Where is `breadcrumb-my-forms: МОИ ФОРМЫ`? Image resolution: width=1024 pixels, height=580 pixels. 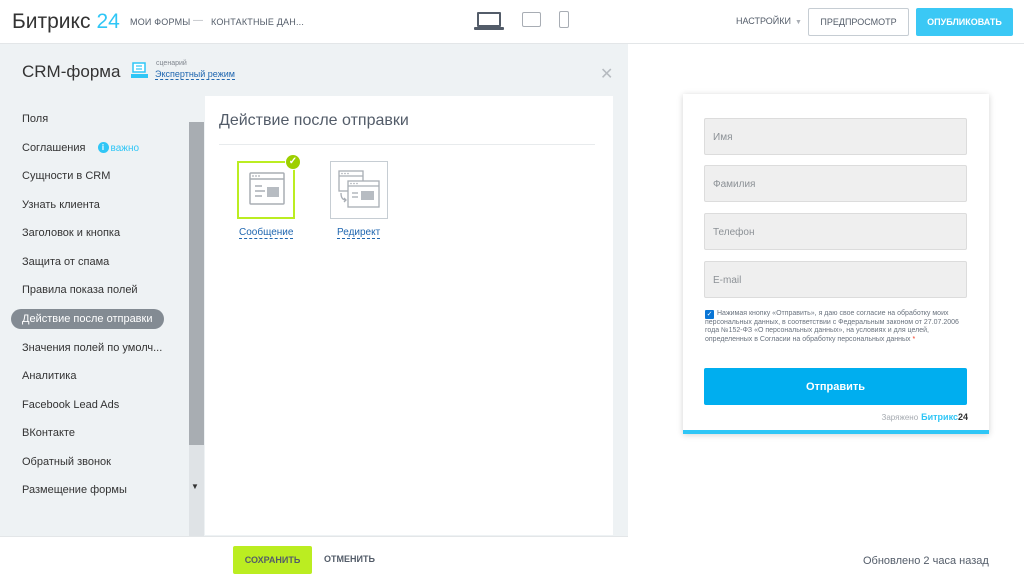 breadcrumb-my-forms: МОИ ФОРМЫ is located at coordinates (160, 22).